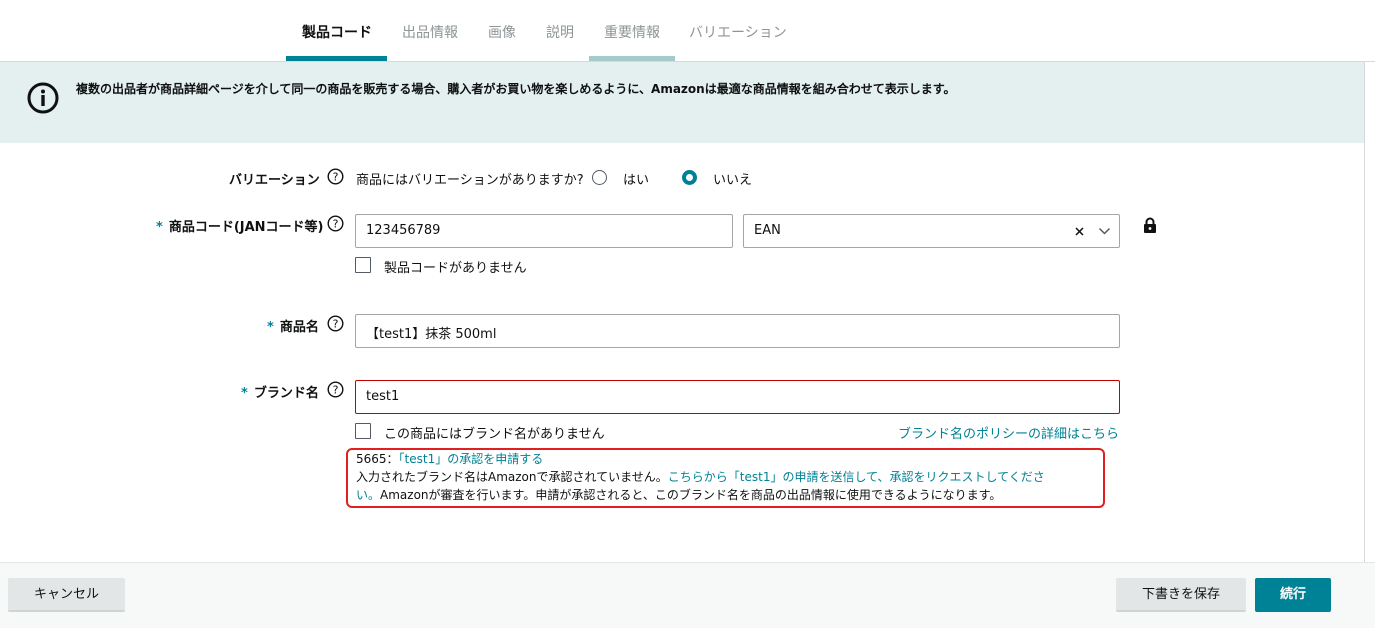  I want to click on product-code-label: * 商品コード(JANコード等), so click(239, 225).